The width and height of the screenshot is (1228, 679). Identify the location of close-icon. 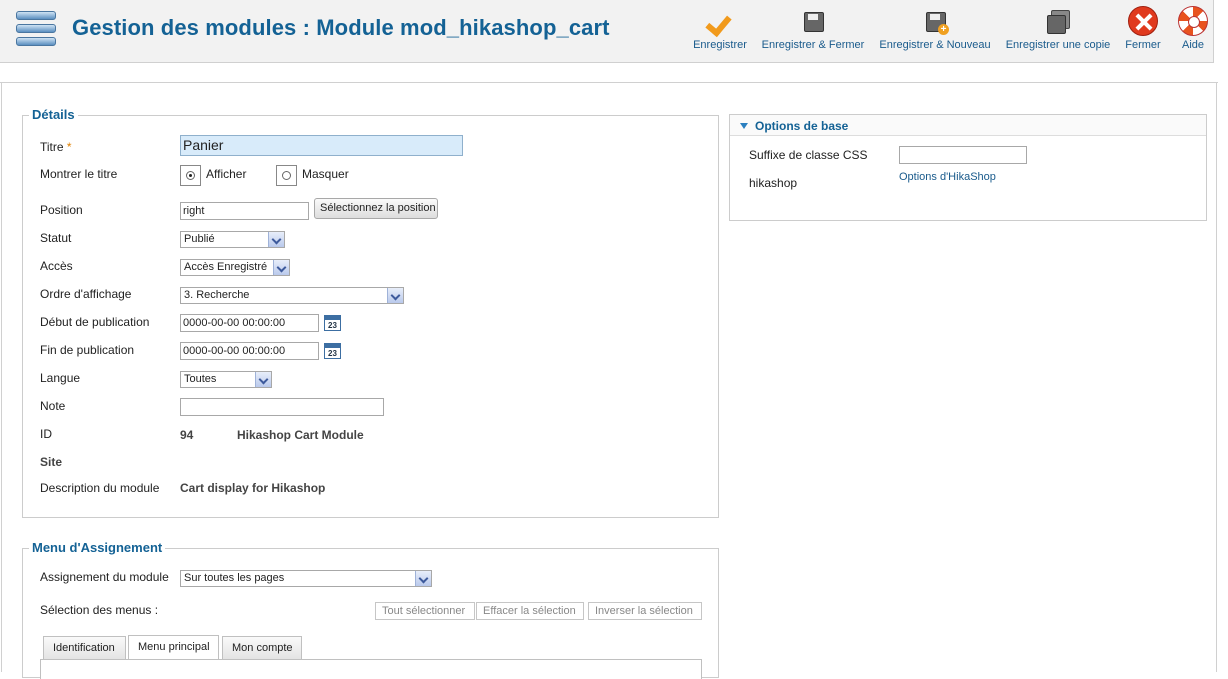
(1143, 21).